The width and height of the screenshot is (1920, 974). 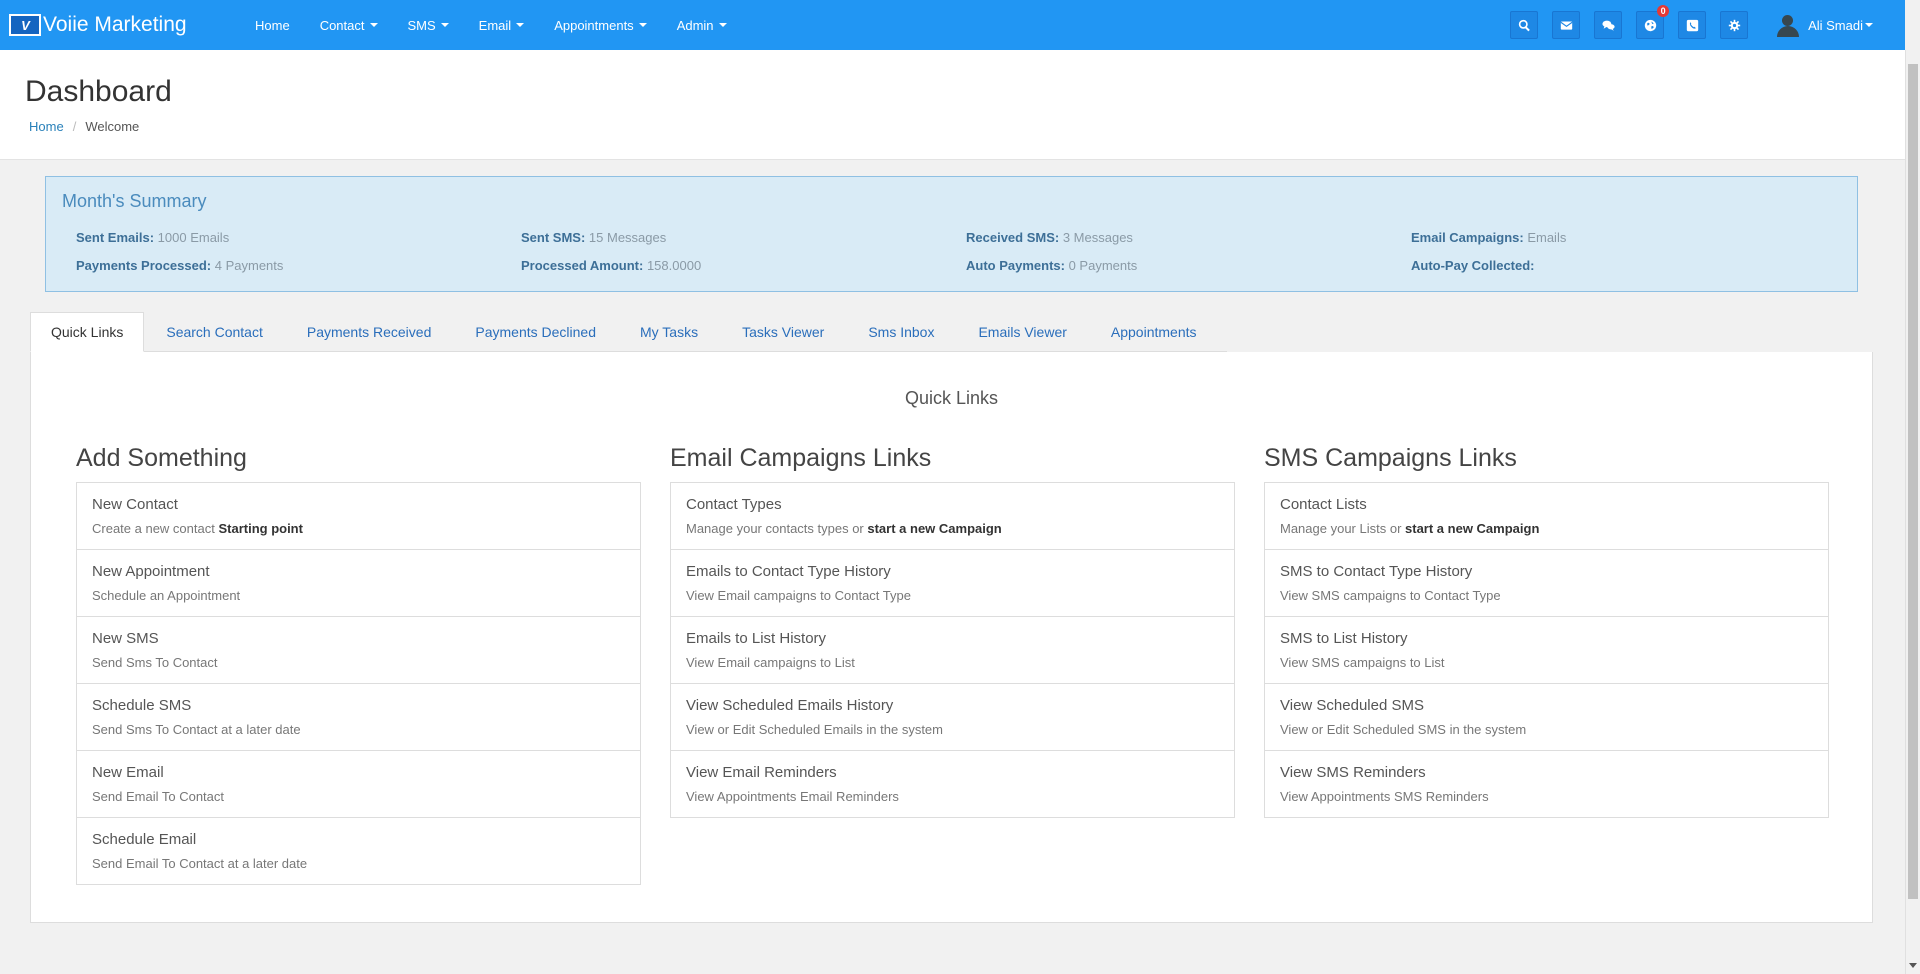 I want to click on chat-button, so click(x=1608, y=25).